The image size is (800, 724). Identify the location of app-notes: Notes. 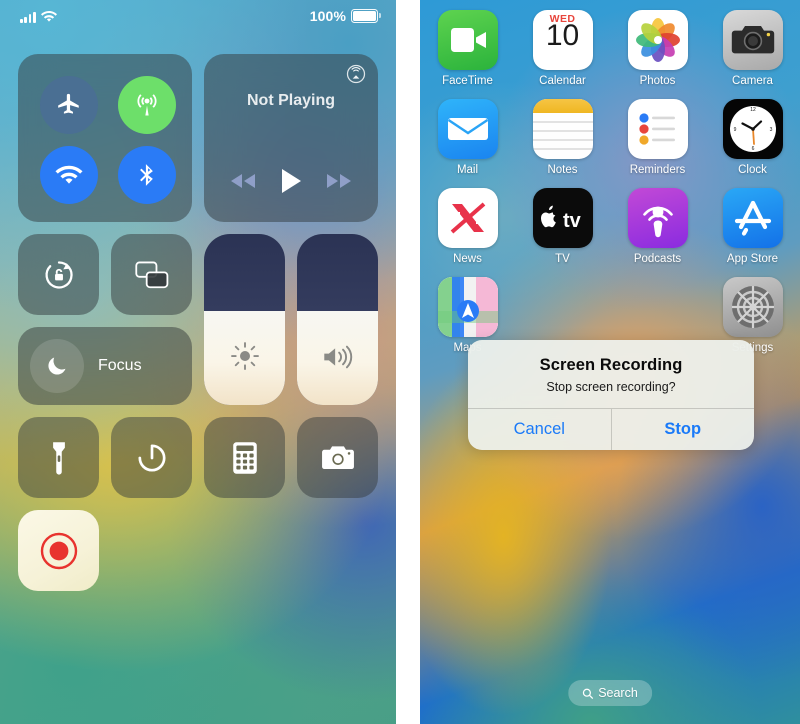
(563, 137).